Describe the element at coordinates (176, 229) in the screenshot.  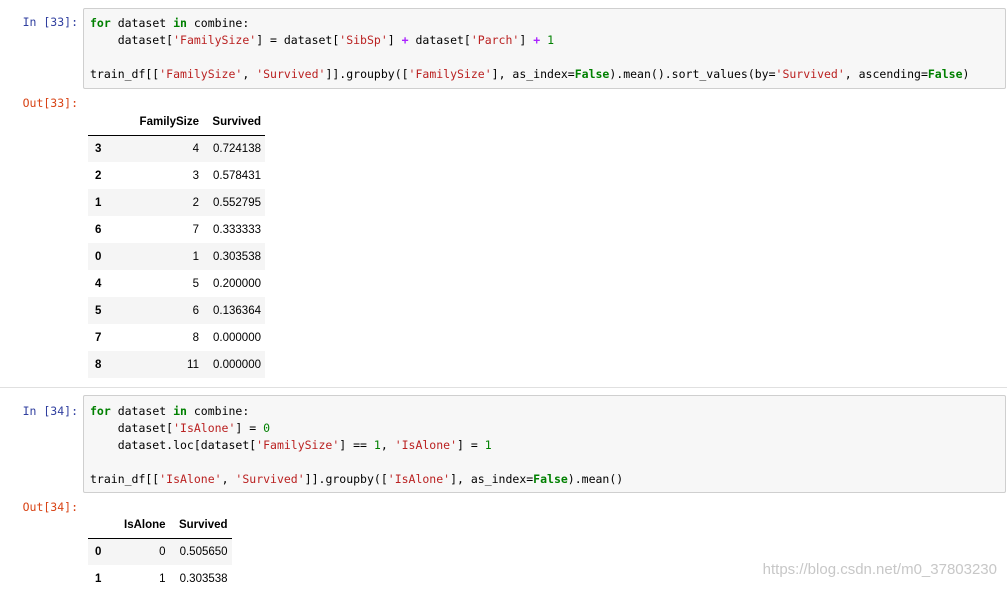
I see `table-row: 6 7 0.333333` at that location.